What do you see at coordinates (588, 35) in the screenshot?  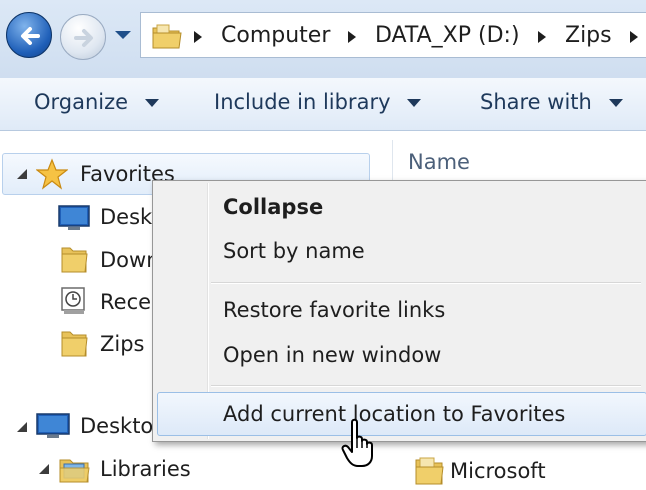 I see `breadcrumb-zips: Zips` at bounding box center [588, 35].